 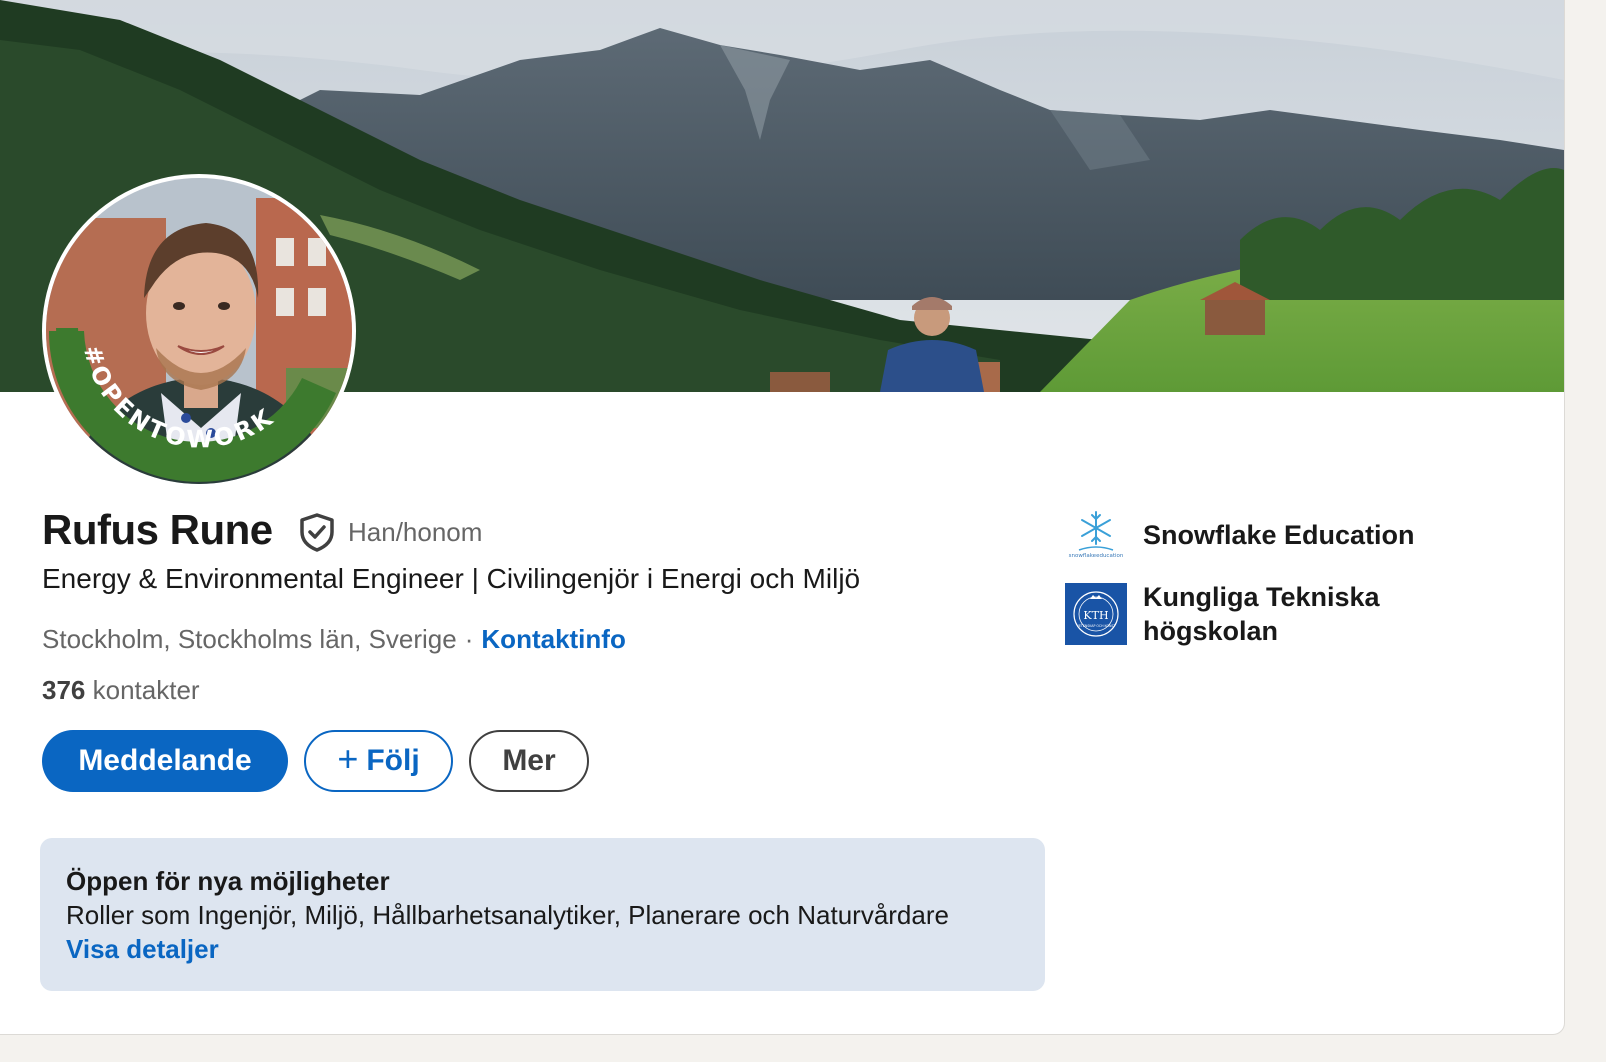 What do you see at coordinates (157, 529) in the screenshot?
I see `profile-name: Rufus Rune` at bounding box center [157, 529].